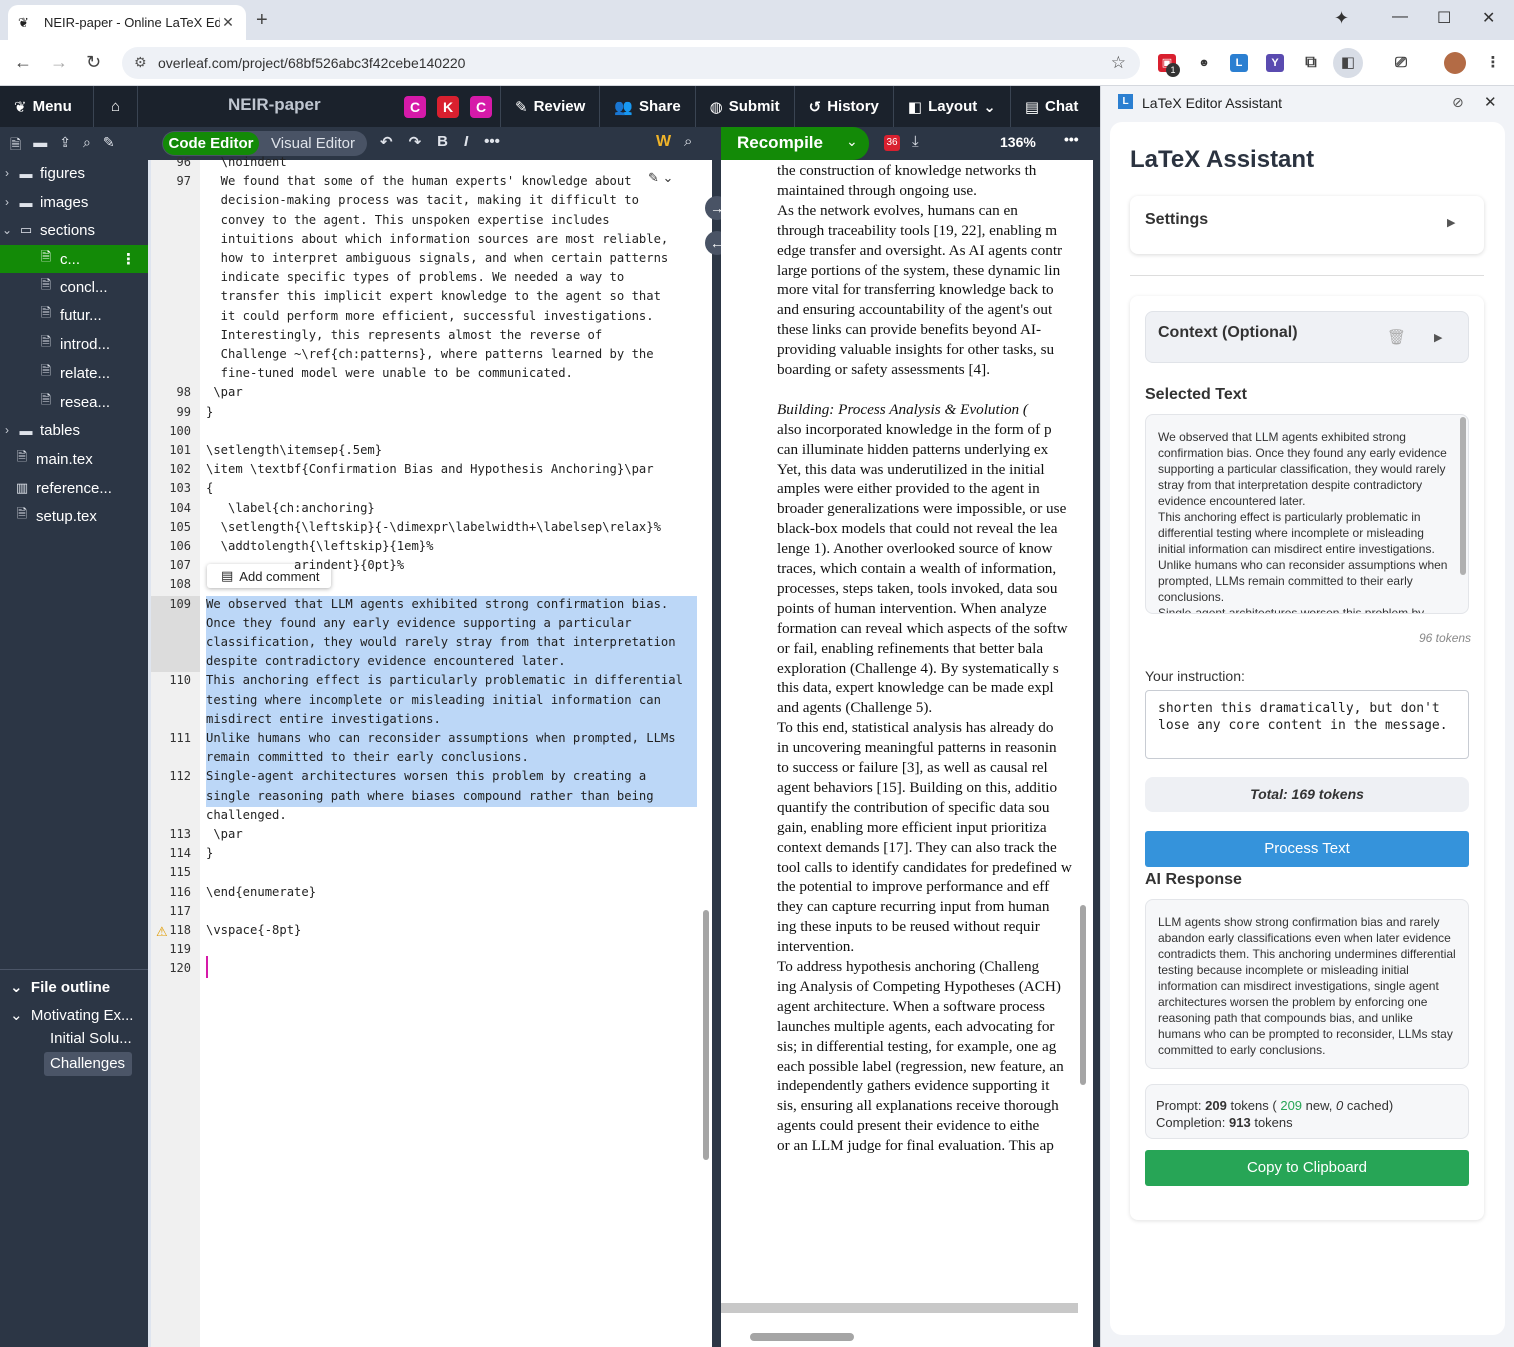 This screenshot has height=1347, width=1514. Describe the element at coordinates (128, 259) in the screenshot. I see `file-menu-icon: ⋮` at that location.